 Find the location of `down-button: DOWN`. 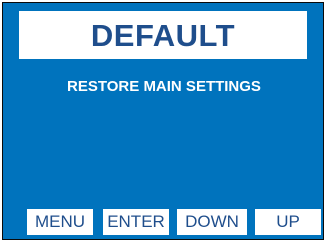

down-button: DOWN is located at coordinates (212, 222).